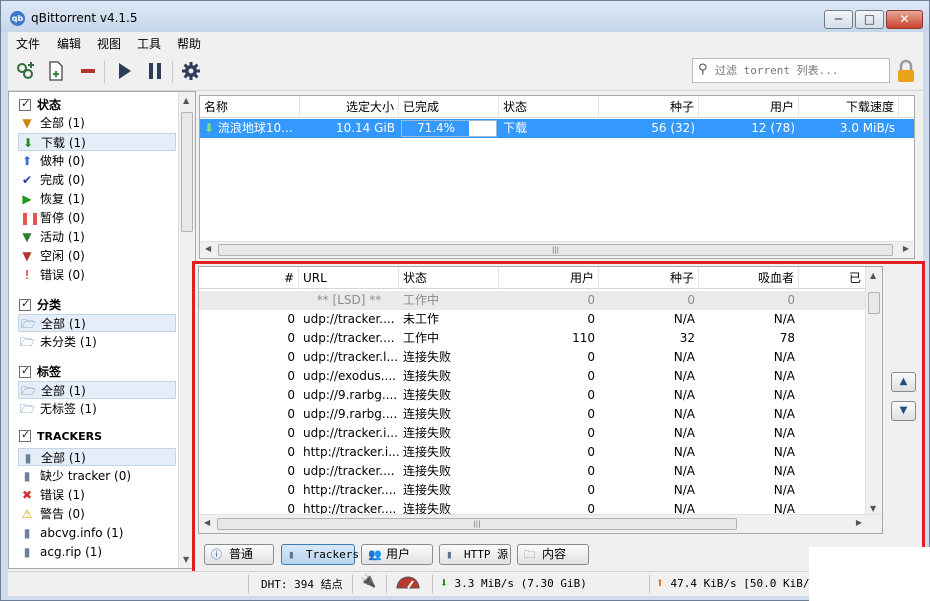 Image resolution: width=930 pixels, height=601 pixels. Describe the element at coordinates (97, 180) in the screenshot. I see `sidebar-item: ✔ 完成 (0)` at that location.